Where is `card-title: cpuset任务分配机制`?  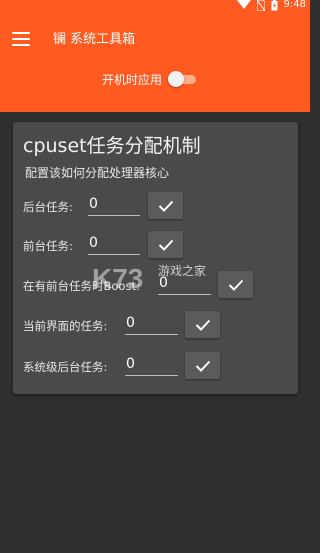 card-title: cpuset任务分配机制 is located at coordinates (112, 146).